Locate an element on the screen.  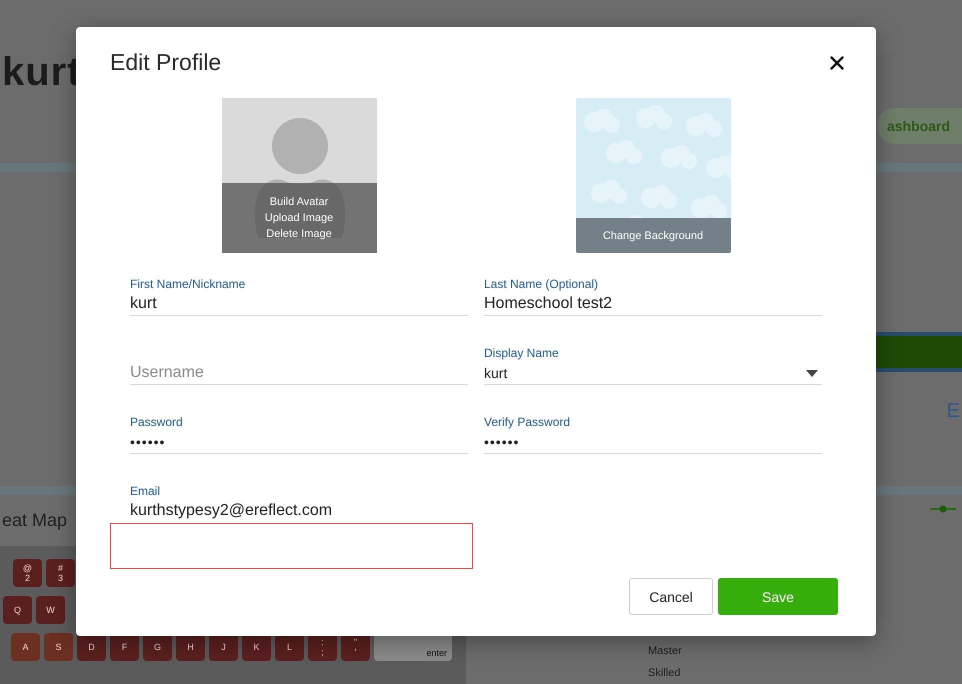
change-background-button: Change Background is located at coordinates (653, 235).